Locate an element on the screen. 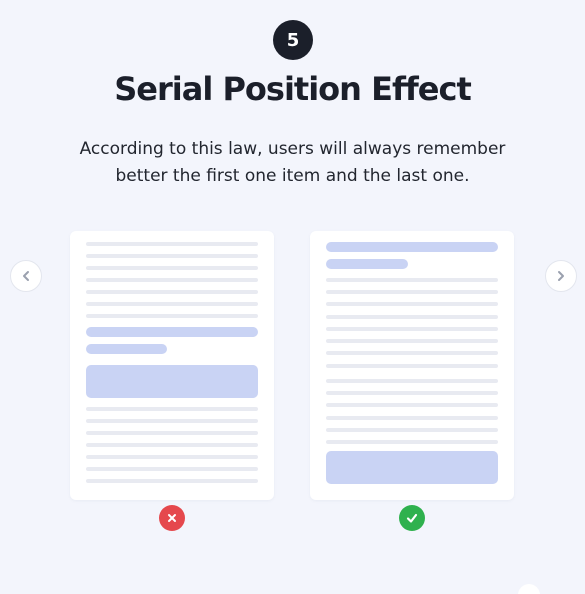 The width and height of the screenshot is (585, 594). previous-slide-button is located at coordinates (26, 276).